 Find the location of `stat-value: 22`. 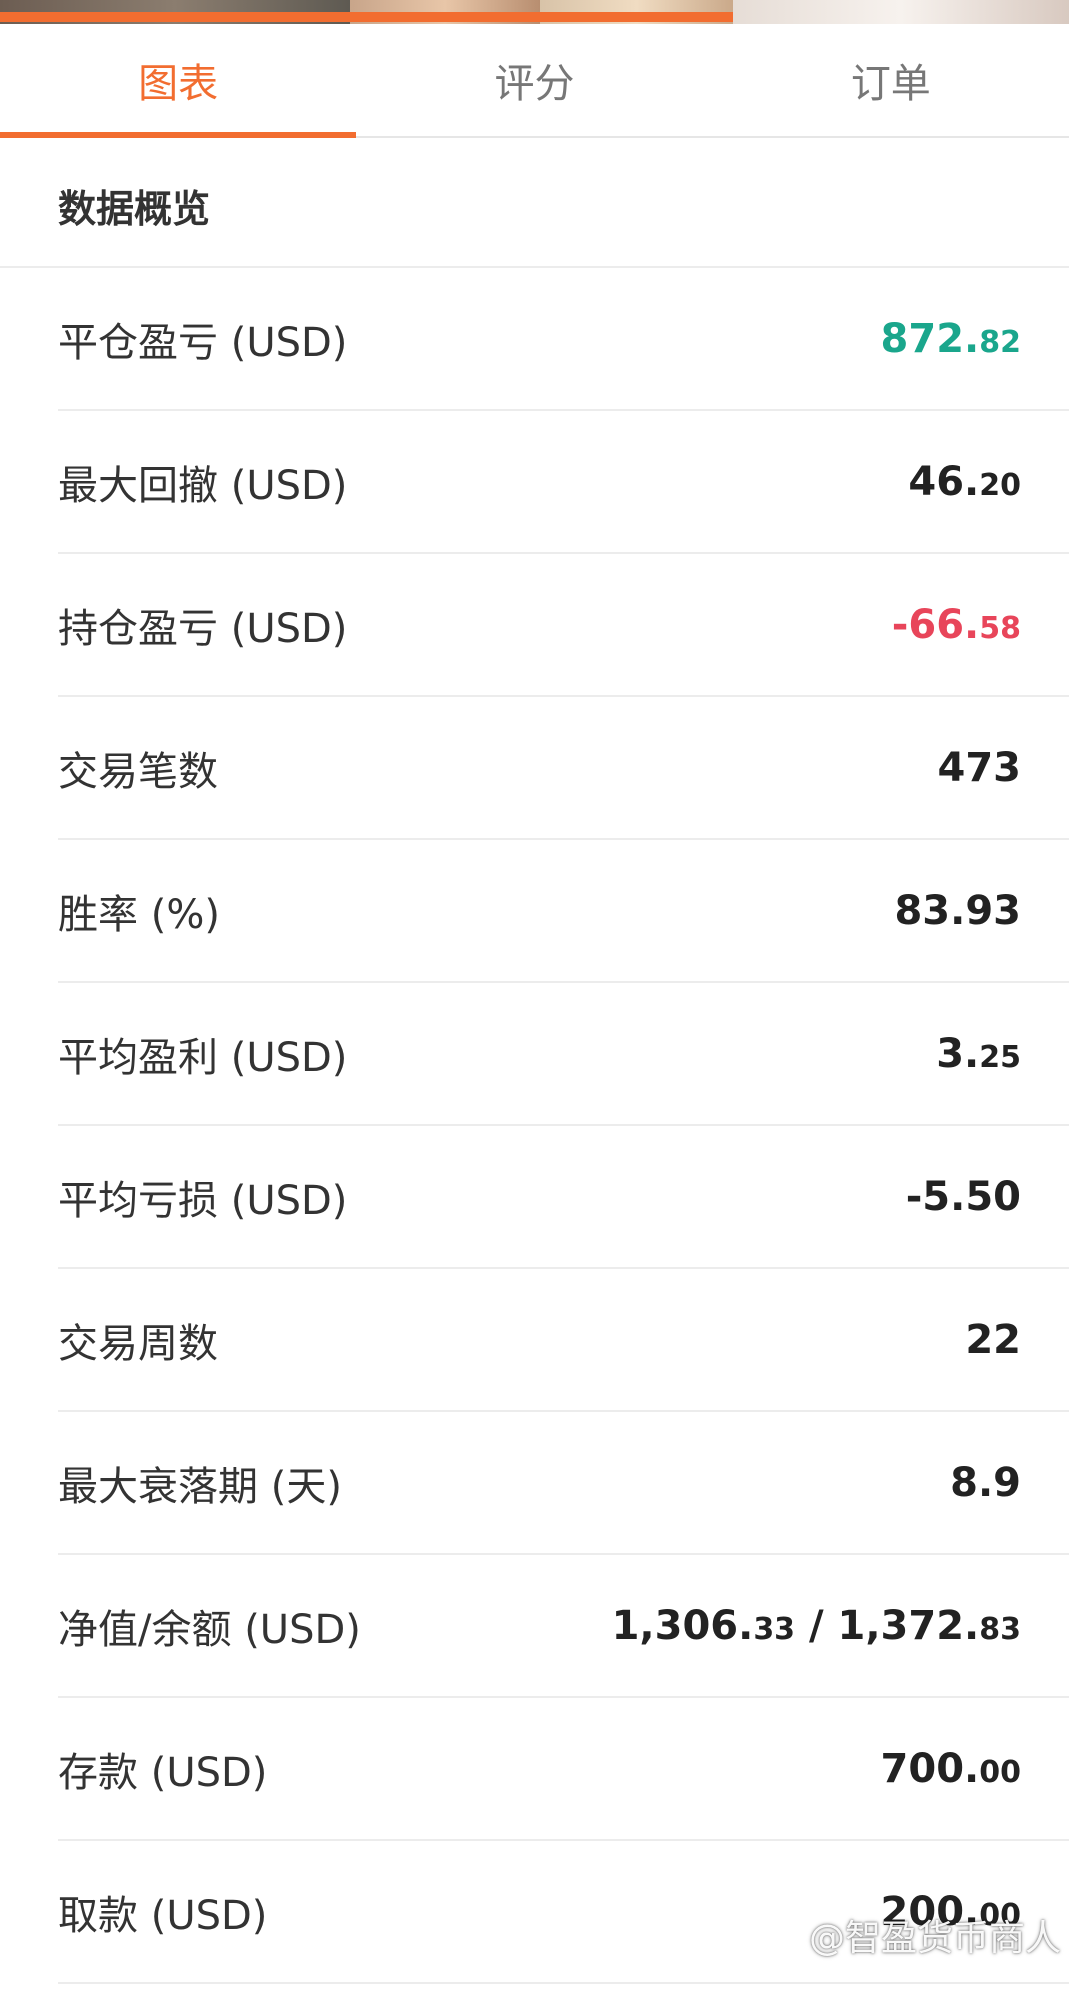

stat-value: 22 is located at coordinates (993, 1339).